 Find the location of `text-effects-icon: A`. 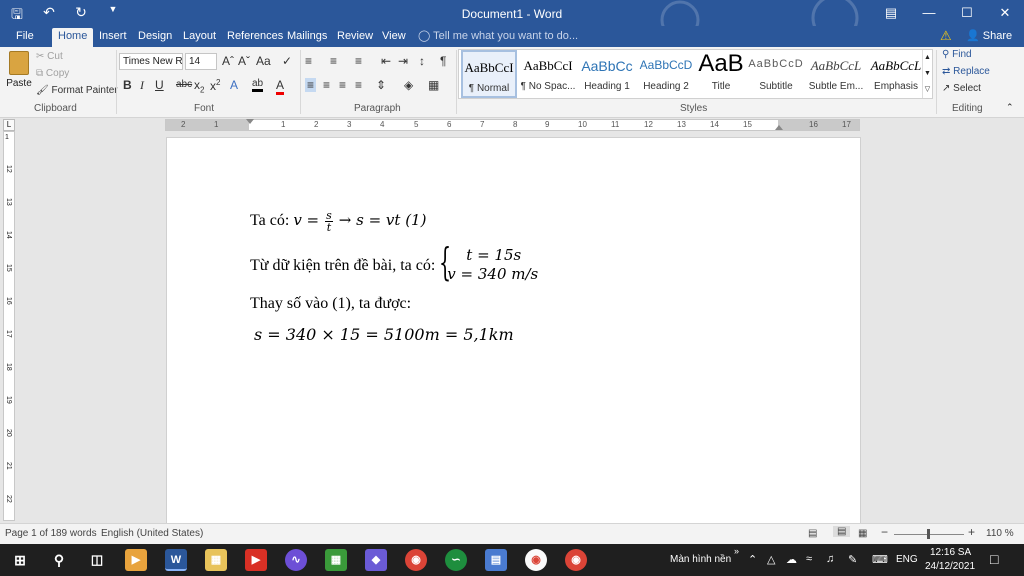

text-effects-icon: A is located at coordinates (234, 85).